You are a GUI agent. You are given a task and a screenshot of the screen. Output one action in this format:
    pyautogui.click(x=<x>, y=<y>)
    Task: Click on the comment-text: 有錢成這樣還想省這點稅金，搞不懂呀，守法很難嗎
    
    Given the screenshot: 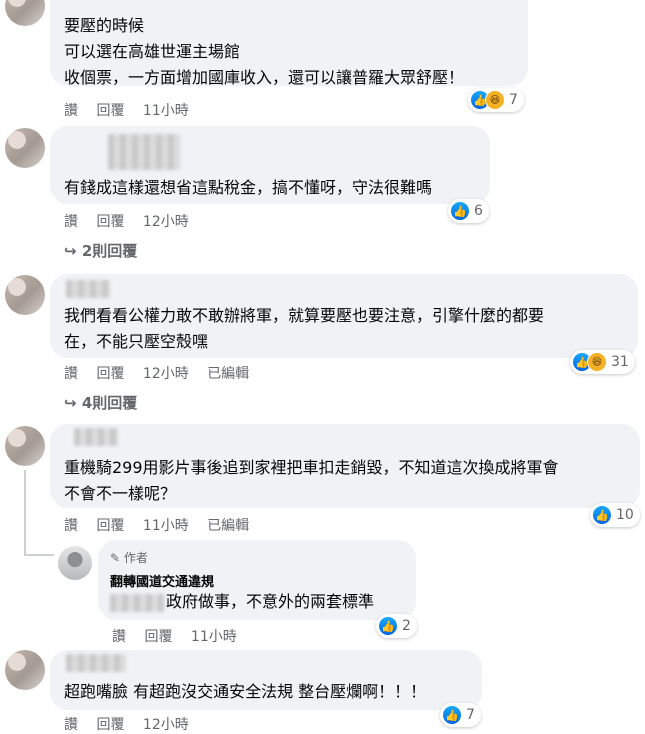 What is the action you would take?
    pyautogui.click(x=248, y=187)
    